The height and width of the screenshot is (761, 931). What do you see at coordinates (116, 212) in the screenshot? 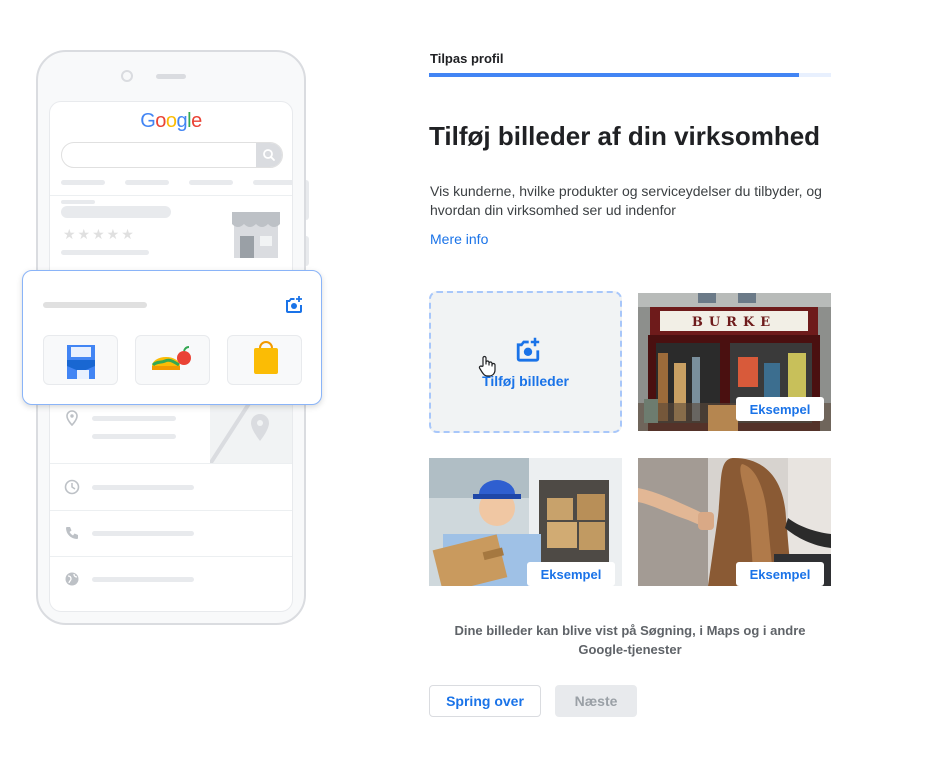
I see `mock-business-name` at bounding box center [116, 212].